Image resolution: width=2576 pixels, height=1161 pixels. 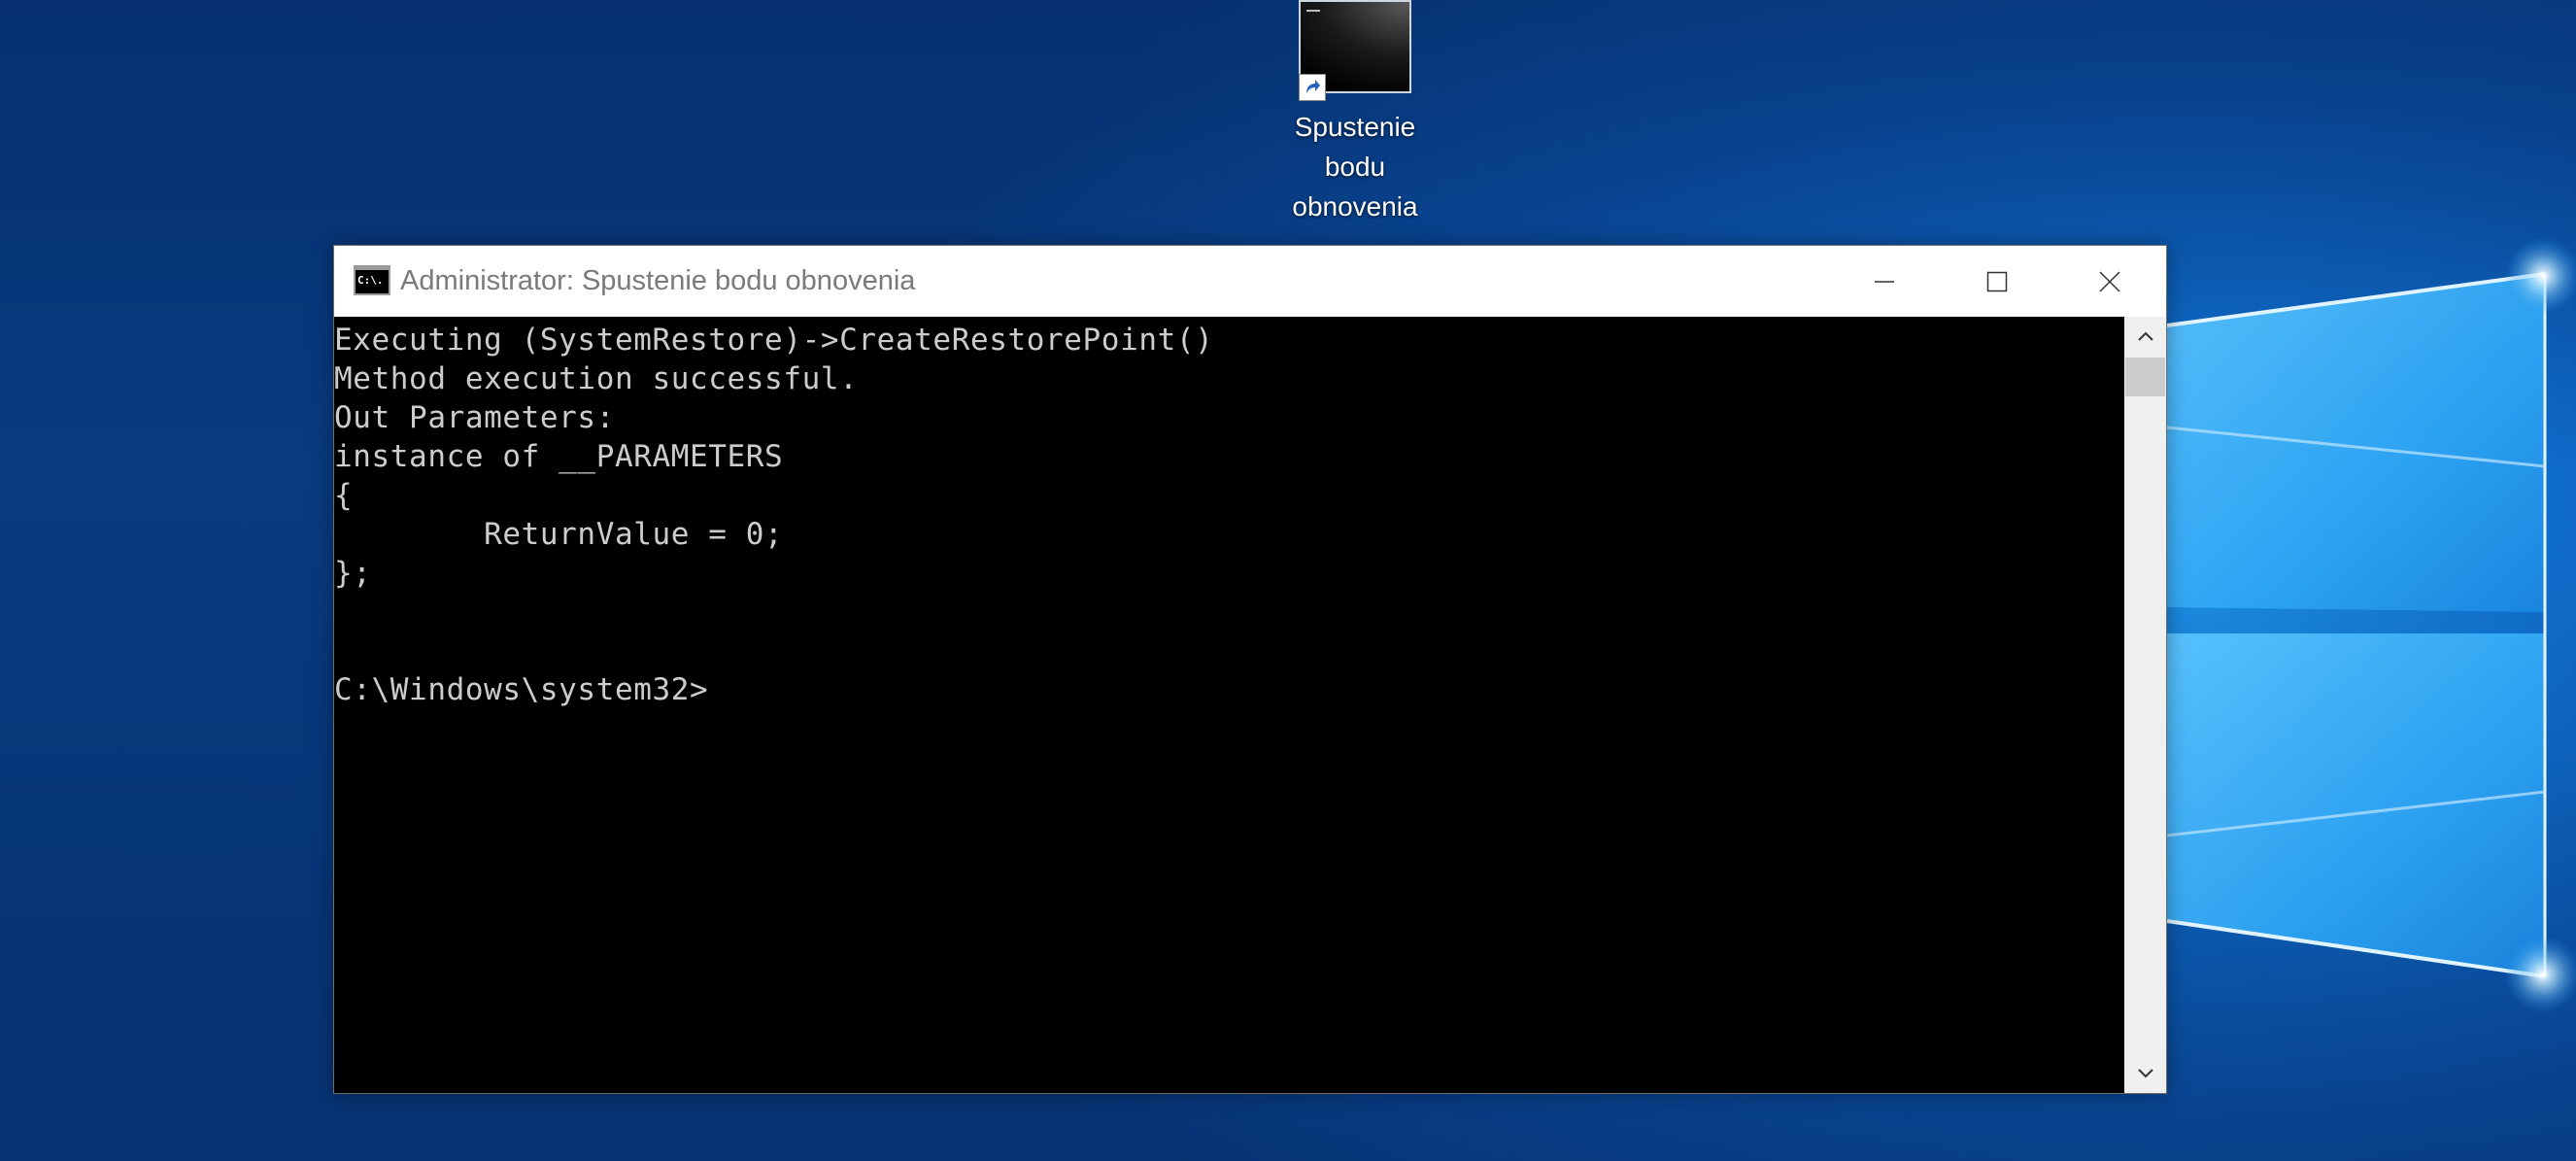 I want to click on scroll-down-button, so click(x=2145, y=1073).